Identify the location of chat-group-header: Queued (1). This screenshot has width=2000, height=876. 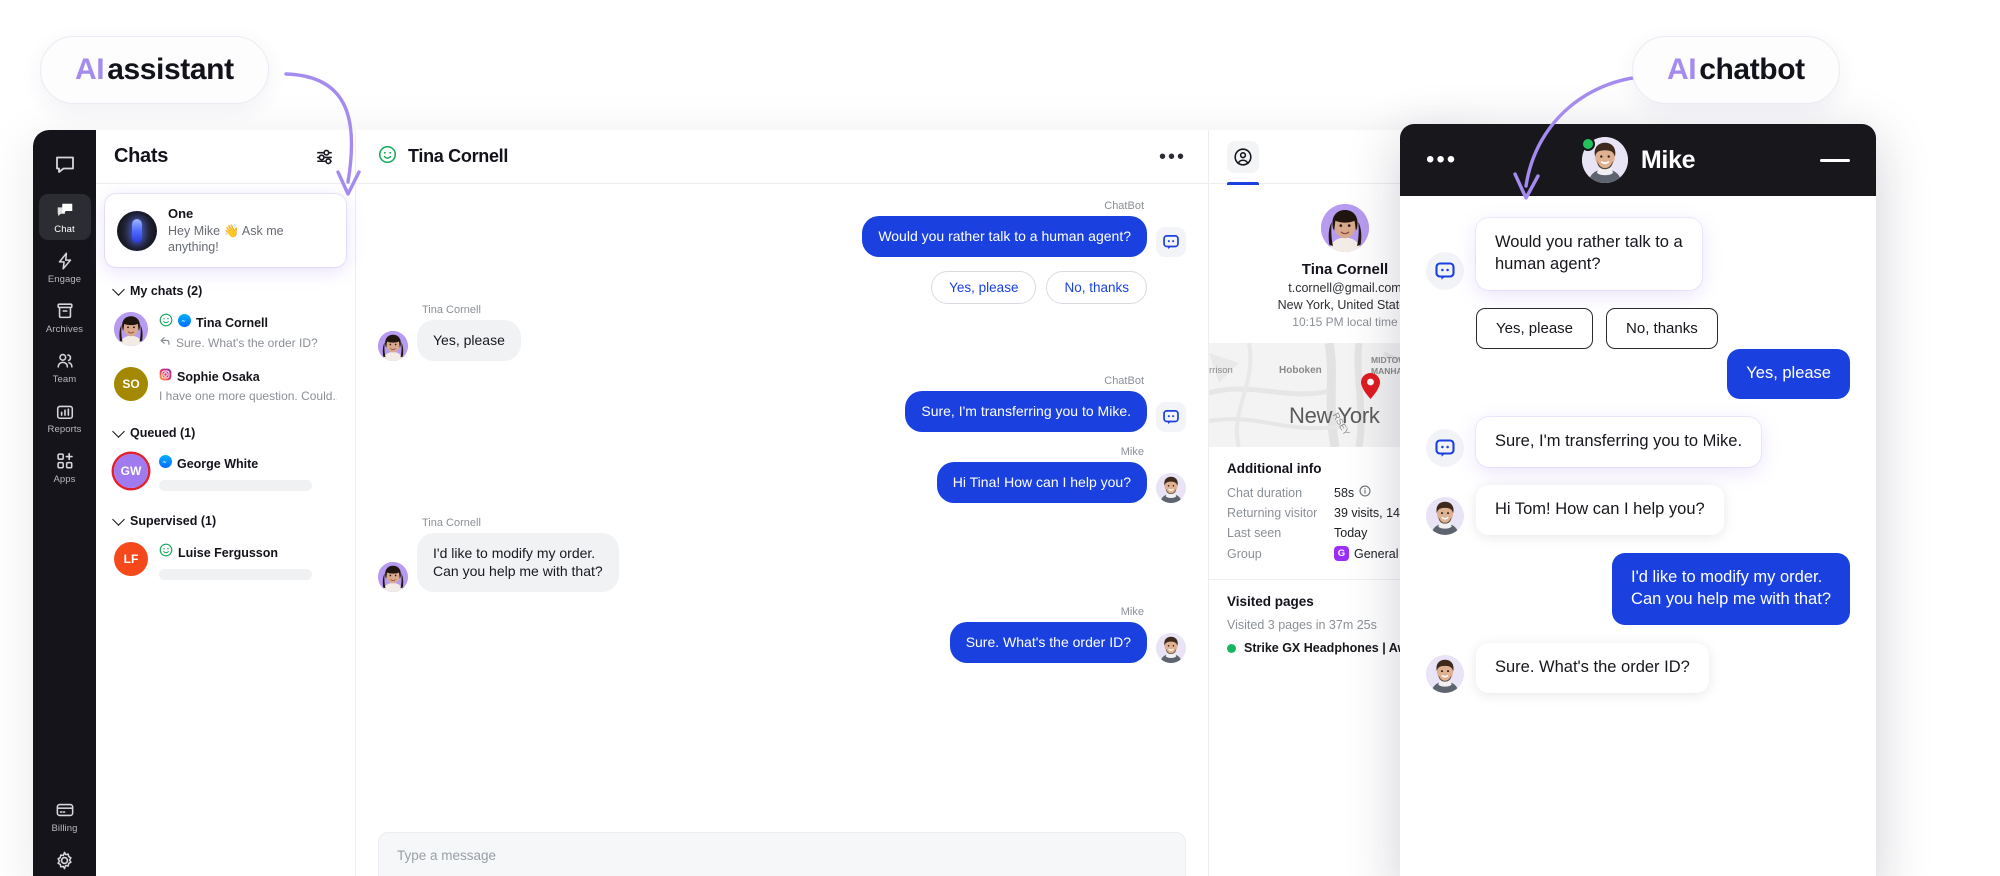
(225, 430).